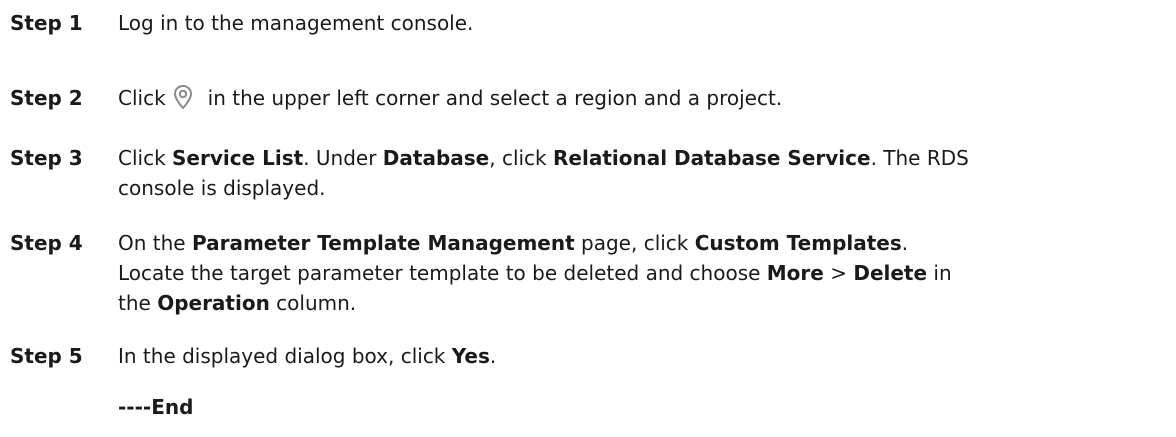 The width and height of the screenshot is (1176, 437). Describe the element at coordinates (838, 273) in the screenshot. I see `step-text-segment: >` at that location.